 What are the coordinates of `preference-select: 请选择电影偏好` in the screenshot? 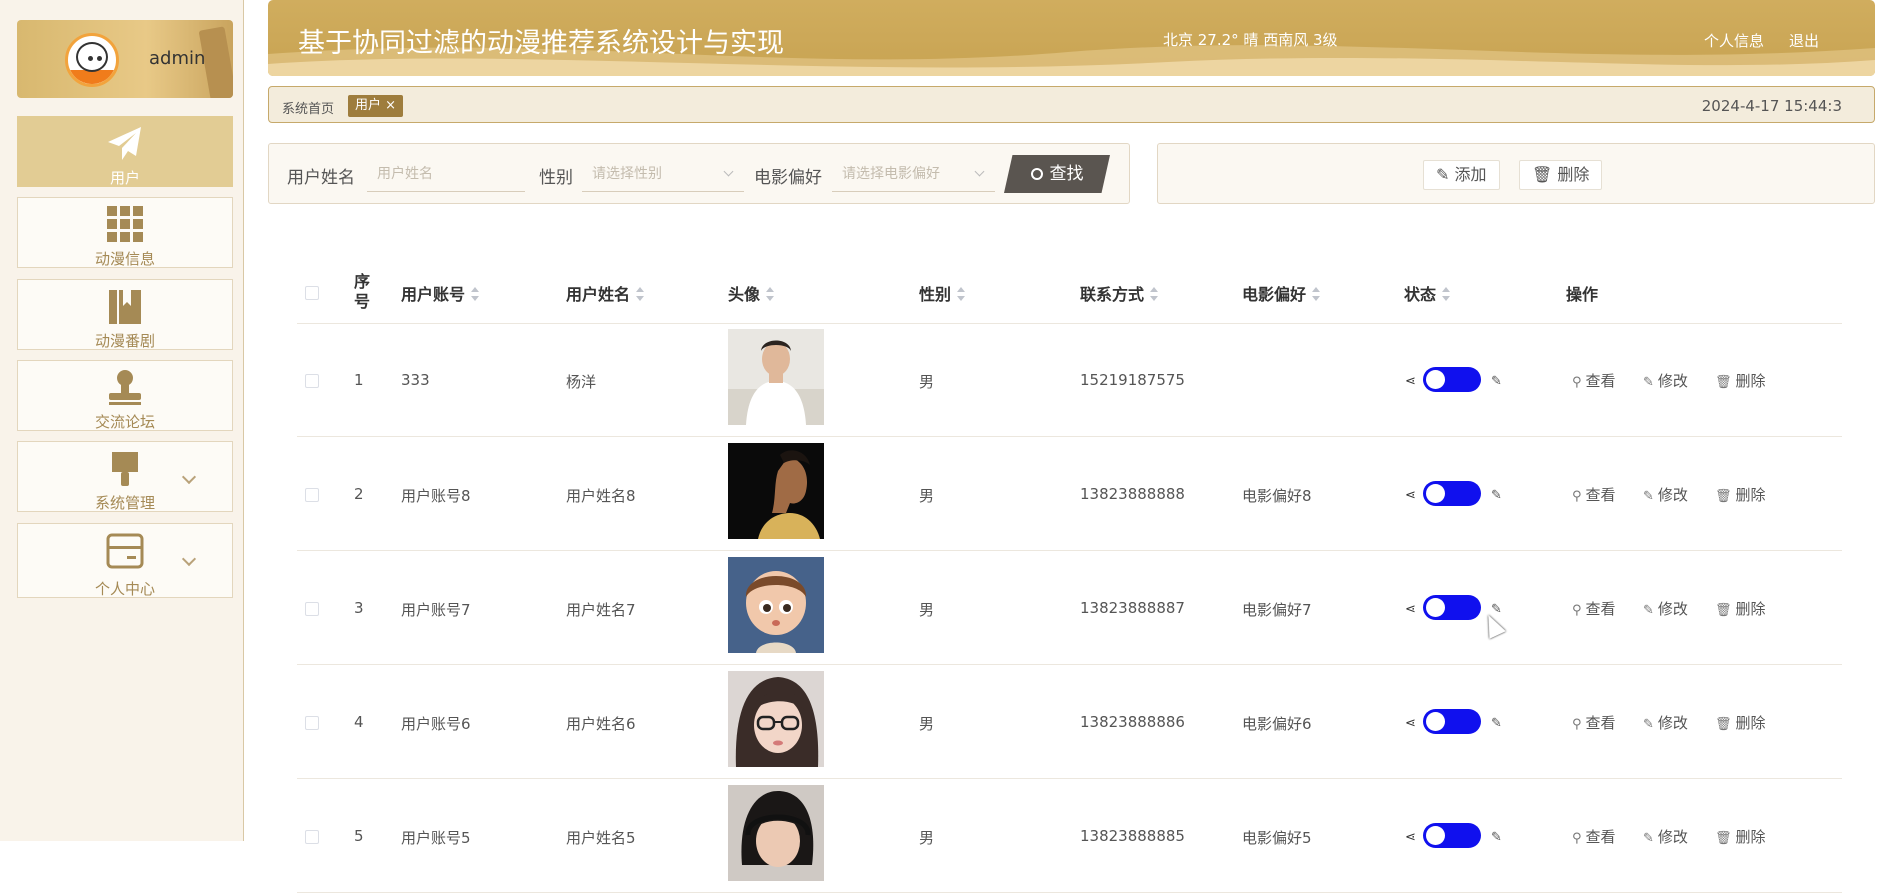 It's located at (913, 174).